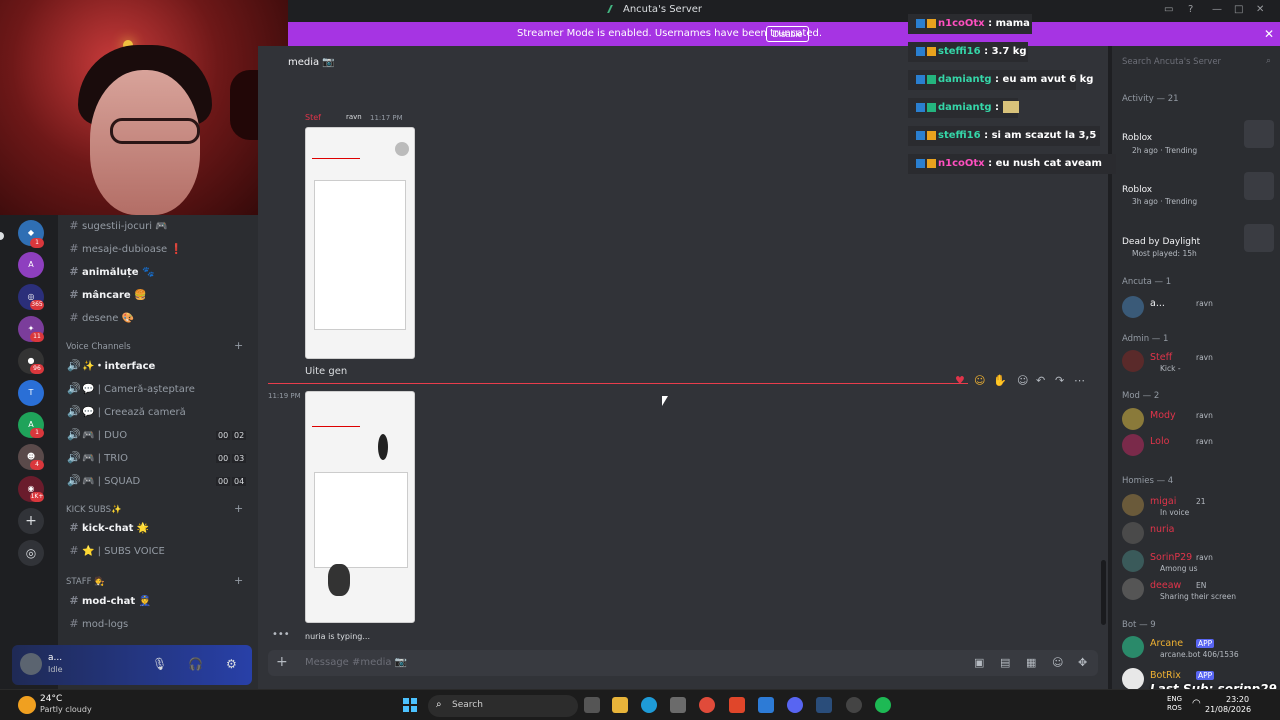 This screenshot has width=1280, height=720. What do you see at coordinates (356, 662) in the screenshot?
I see `message-input: Message #media 📷` at bounding box center [356, 662].